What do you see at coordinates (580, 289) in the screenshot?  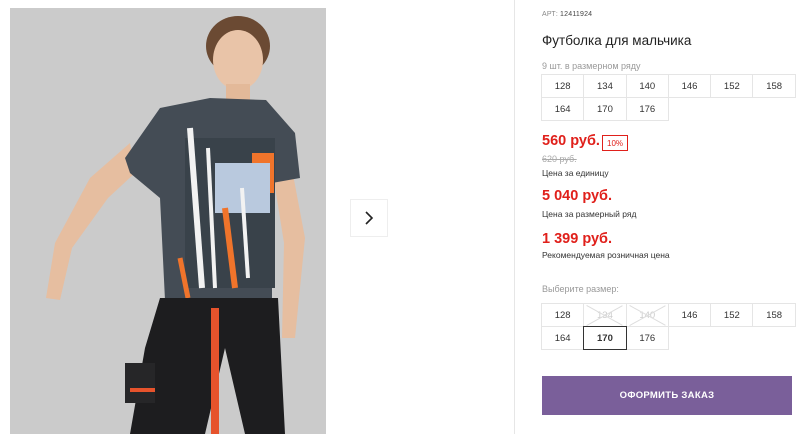 I see `choose-size-label: Выберите размер:` at bounding box center [580, 289].